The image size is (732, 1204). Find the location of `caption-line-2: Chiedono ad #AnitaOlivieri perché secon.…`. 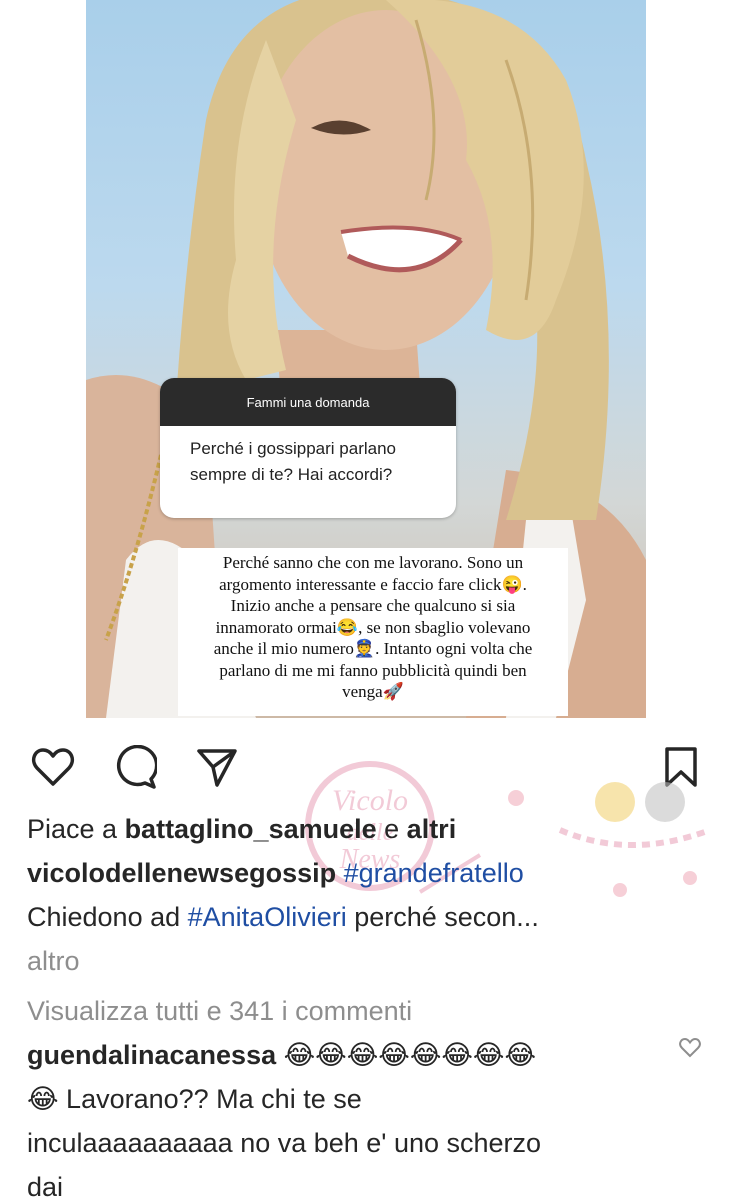

caption-line-2: Chiedono ad #AnitaOlivieri perché secon.… is located at coordinates (283, 917).